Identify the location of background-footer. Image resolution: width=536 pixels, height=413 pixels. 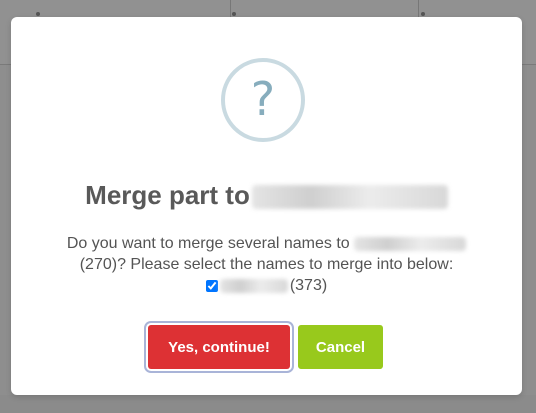
(268, 404).